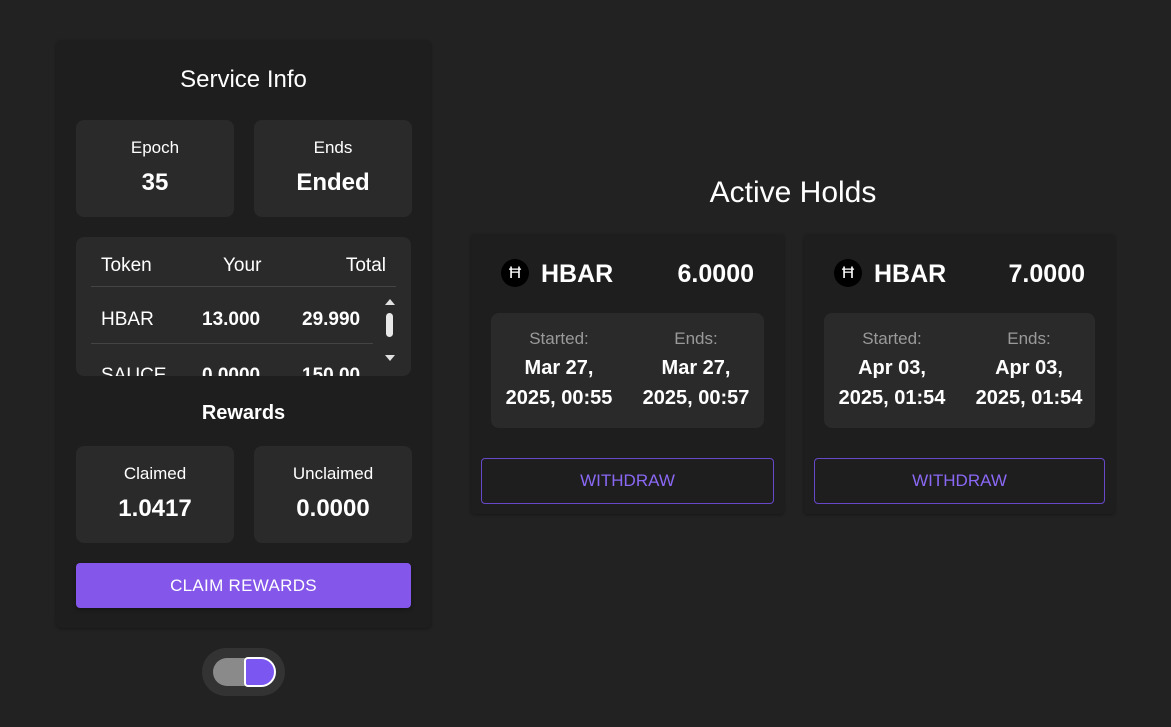 This screenshot has height=727, width=1171. What do you see at coordinates (892, 383) in the screenshot?
I see `started-value: Apr 03, 2025, 01:54` at bounding box center [892, 383].